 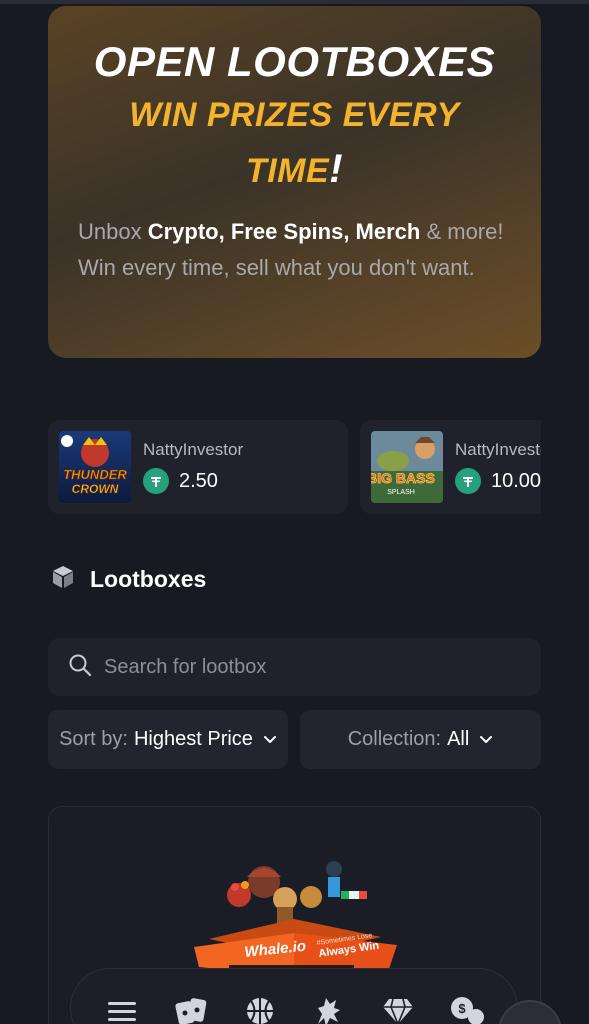 What do you see at coordinates (336, 169) in the screenshot?
I see `hero-subtitle-mark: !` at bounding box center [336, 169].